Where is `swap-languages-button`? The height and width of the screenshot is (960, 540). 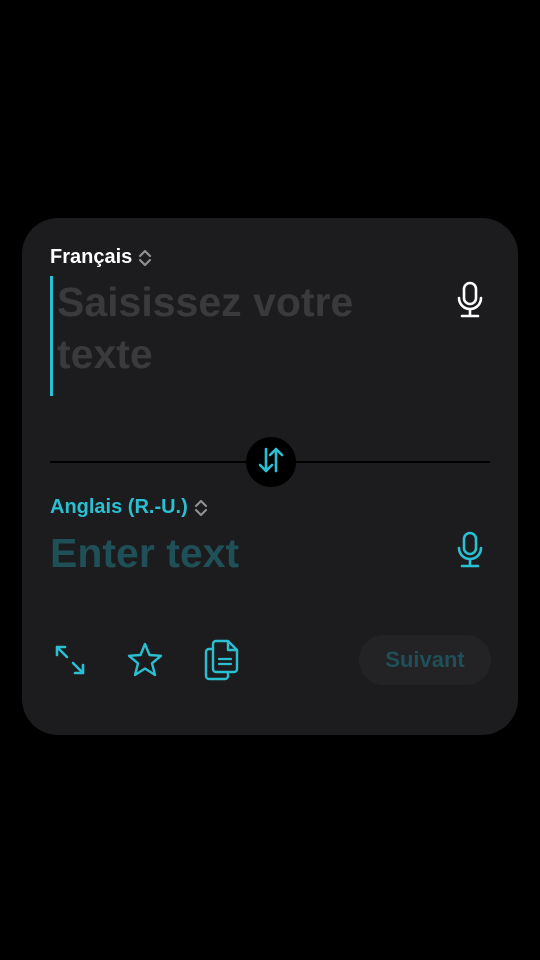
swap-languages-button is located at coordinates (271, 462).